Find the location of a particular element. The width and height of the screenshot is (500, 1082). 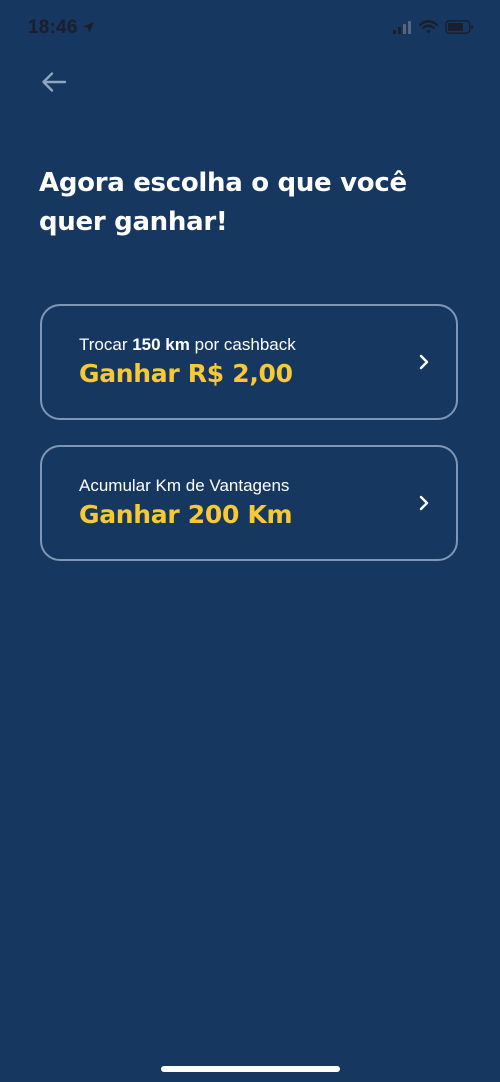

status-time-group: 18:46 is located at coordinates (61, 28).